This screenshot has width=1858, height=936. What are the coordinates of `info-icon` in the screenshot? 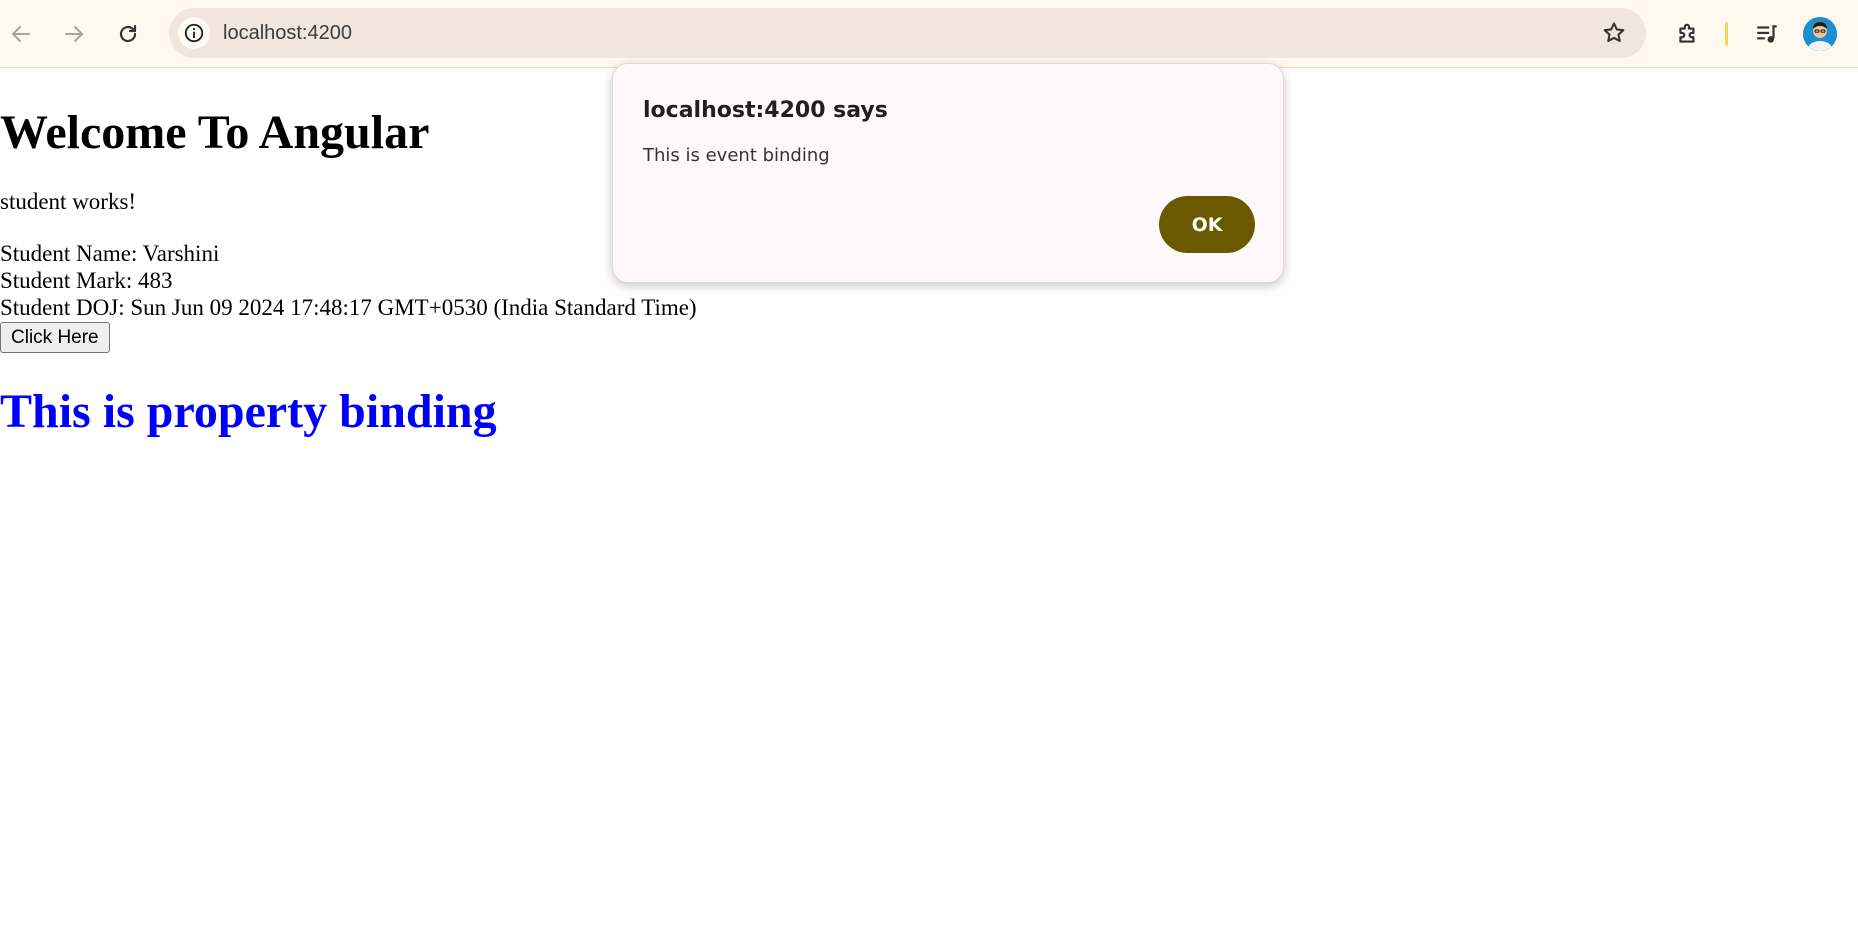 It's located at (194, 33).